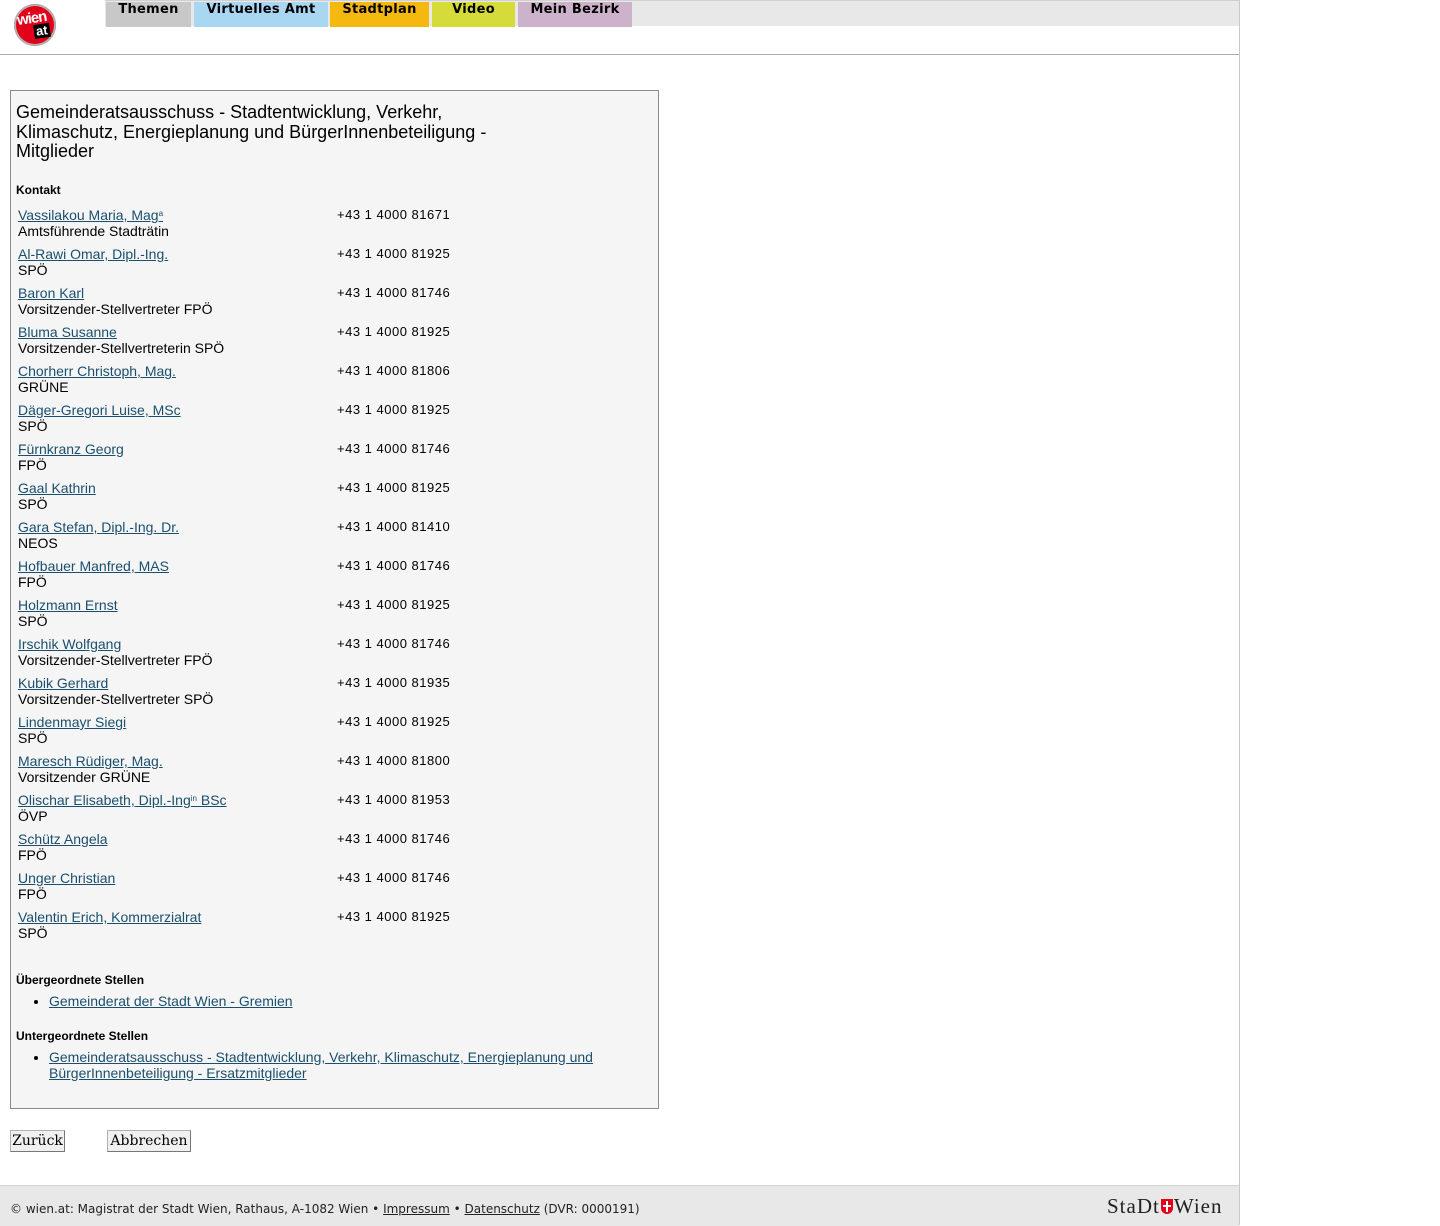  I want to click on member-name-link: Chorherr Christoph, Mag., so click(97, 371).